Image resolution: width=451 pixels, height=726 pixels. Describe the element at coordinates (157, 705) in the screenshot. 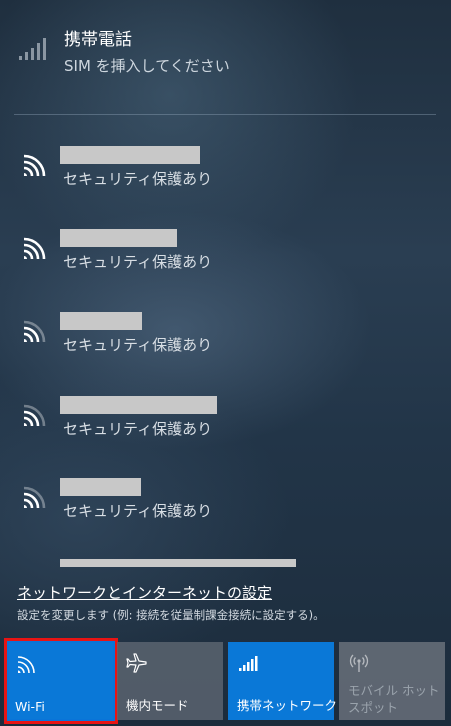

I see `airplane-tile-label: 機内モード` at that location.